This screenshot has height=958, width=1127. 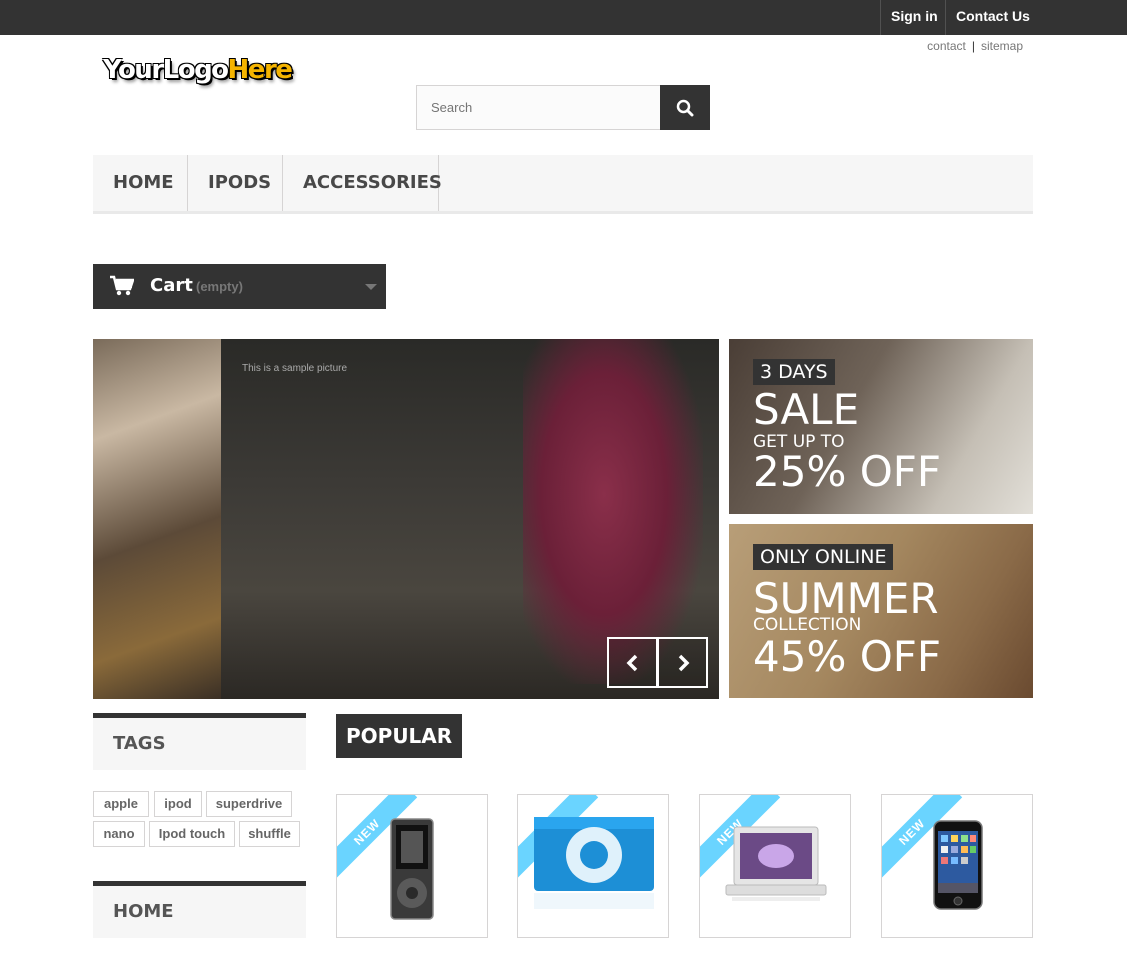 What do you see at coordinates (946, 46) in the screenshot?
I see `contact-link: contact` at bounding box center [946, 46].